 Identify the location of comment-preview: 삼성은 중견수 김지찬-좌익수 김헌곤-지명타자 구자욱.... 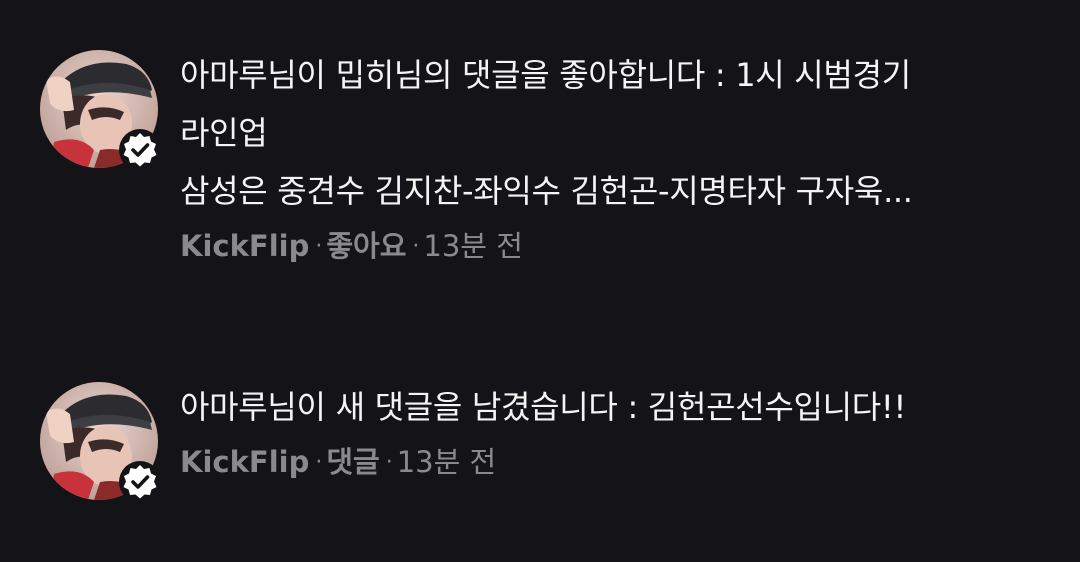
(546, 191).